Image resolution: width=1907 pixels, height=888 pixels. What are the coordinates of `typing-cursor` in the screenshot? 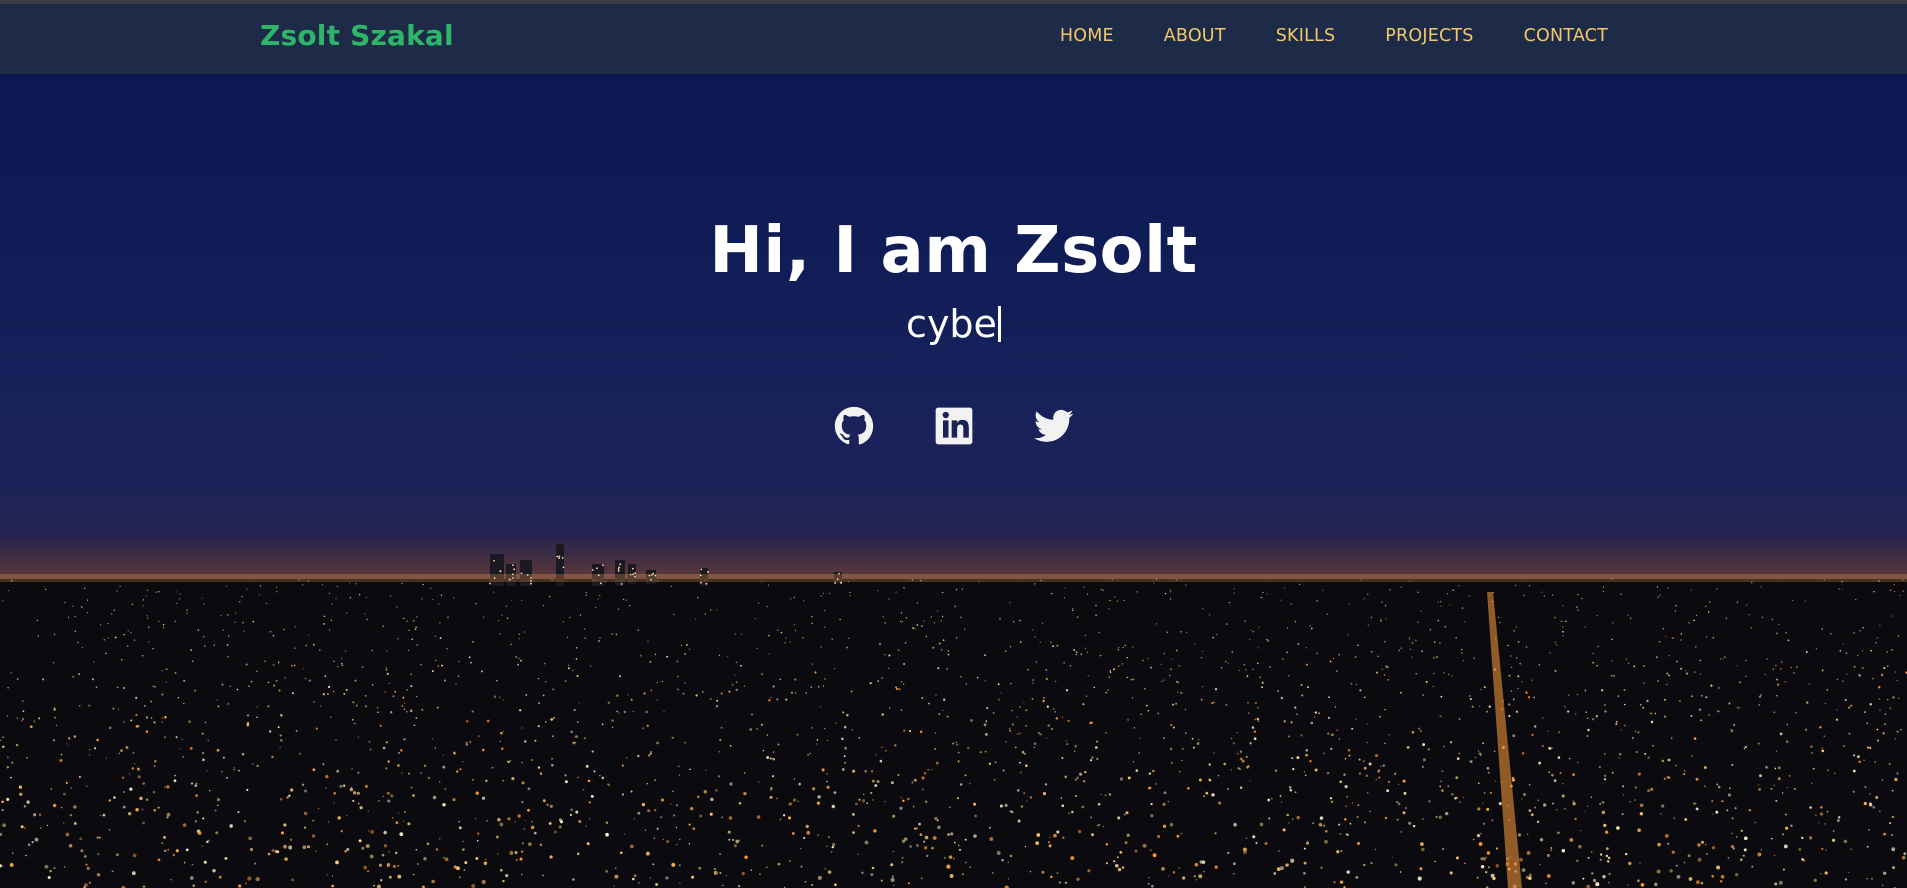 It's located at (999, 324).